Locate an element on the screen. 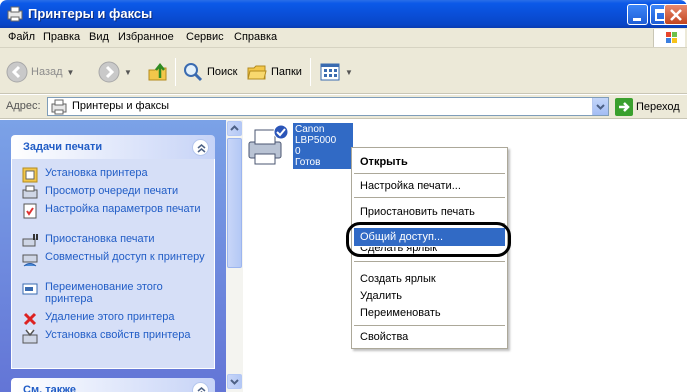 The width and height of the screenshot is (687, 392). up-folder-button is located at coordinates (158, 72).